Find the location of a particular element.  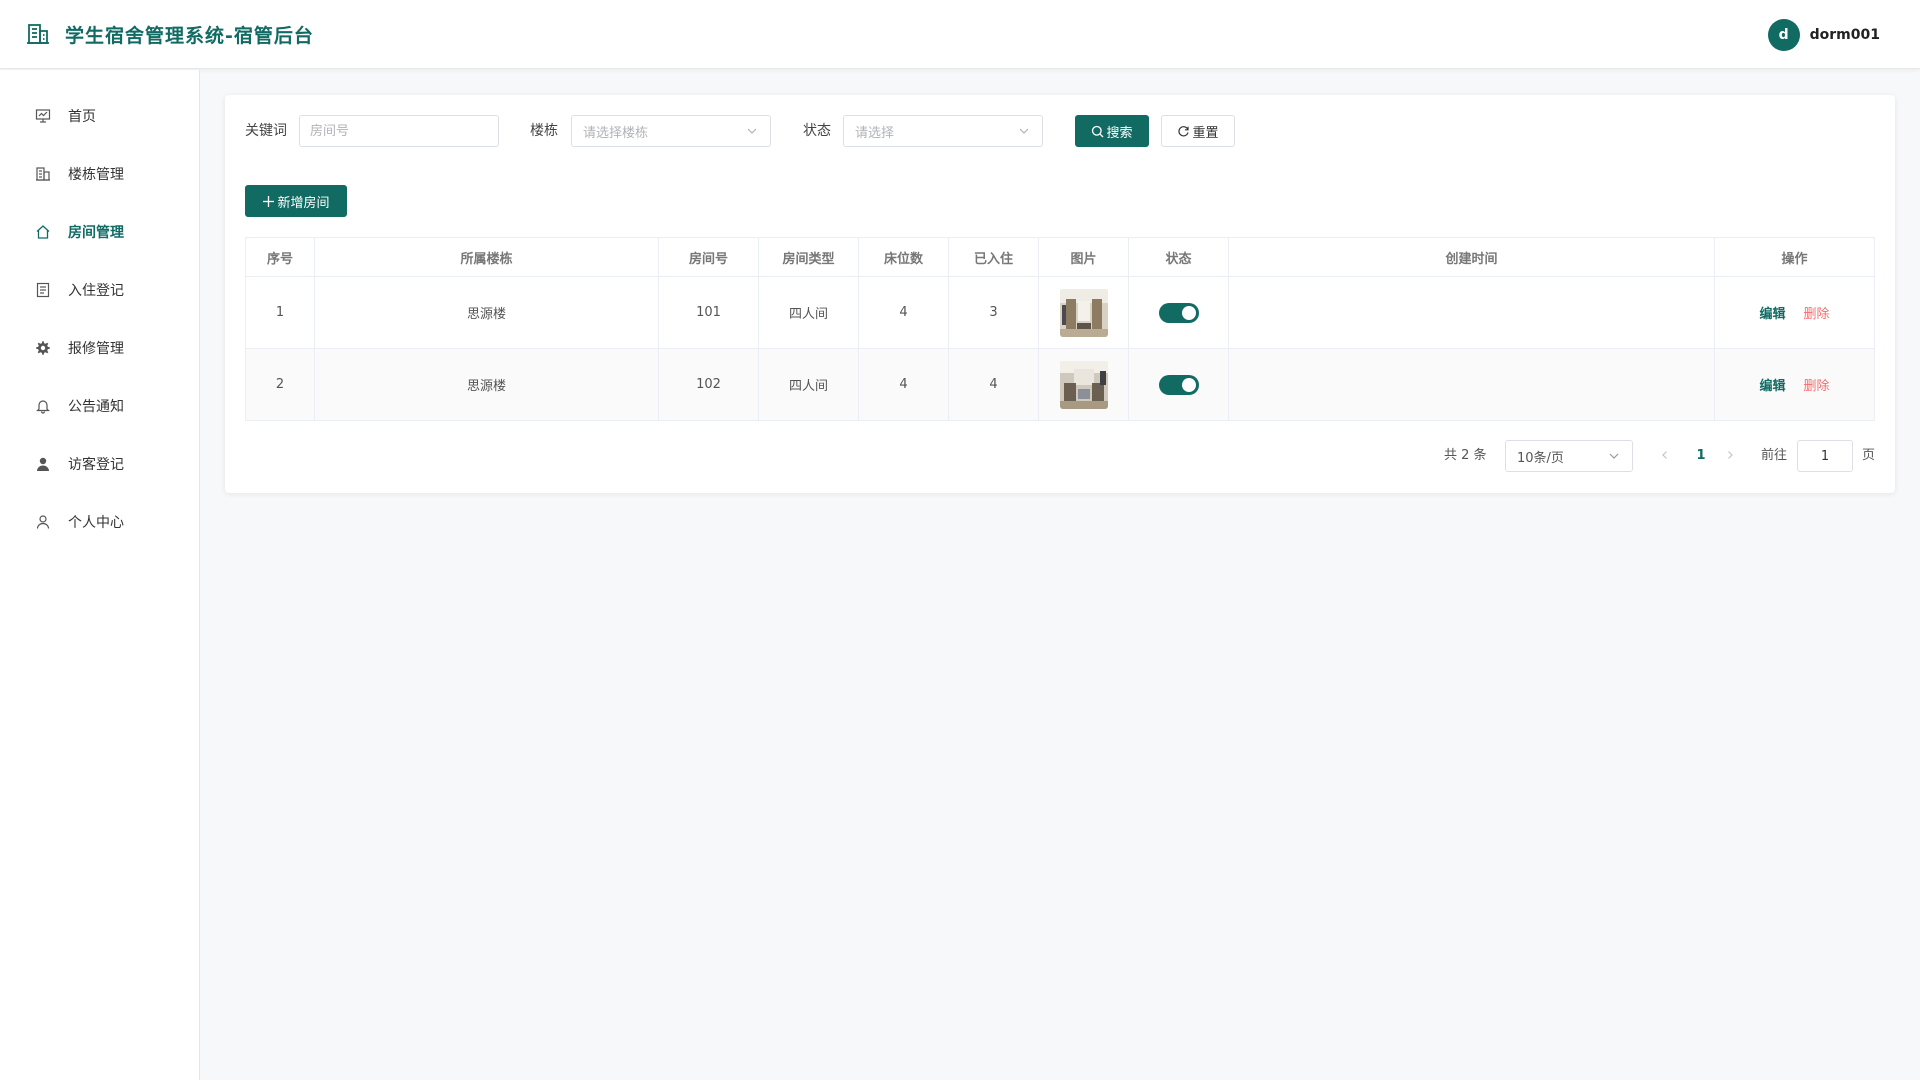

add-room-button: 新增房间 is located at coordinates (296, 201).